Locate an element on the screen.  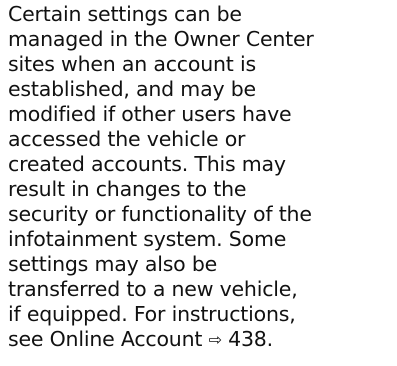
text-line: accessed the vehicle or is located at coordinates (127, 139).